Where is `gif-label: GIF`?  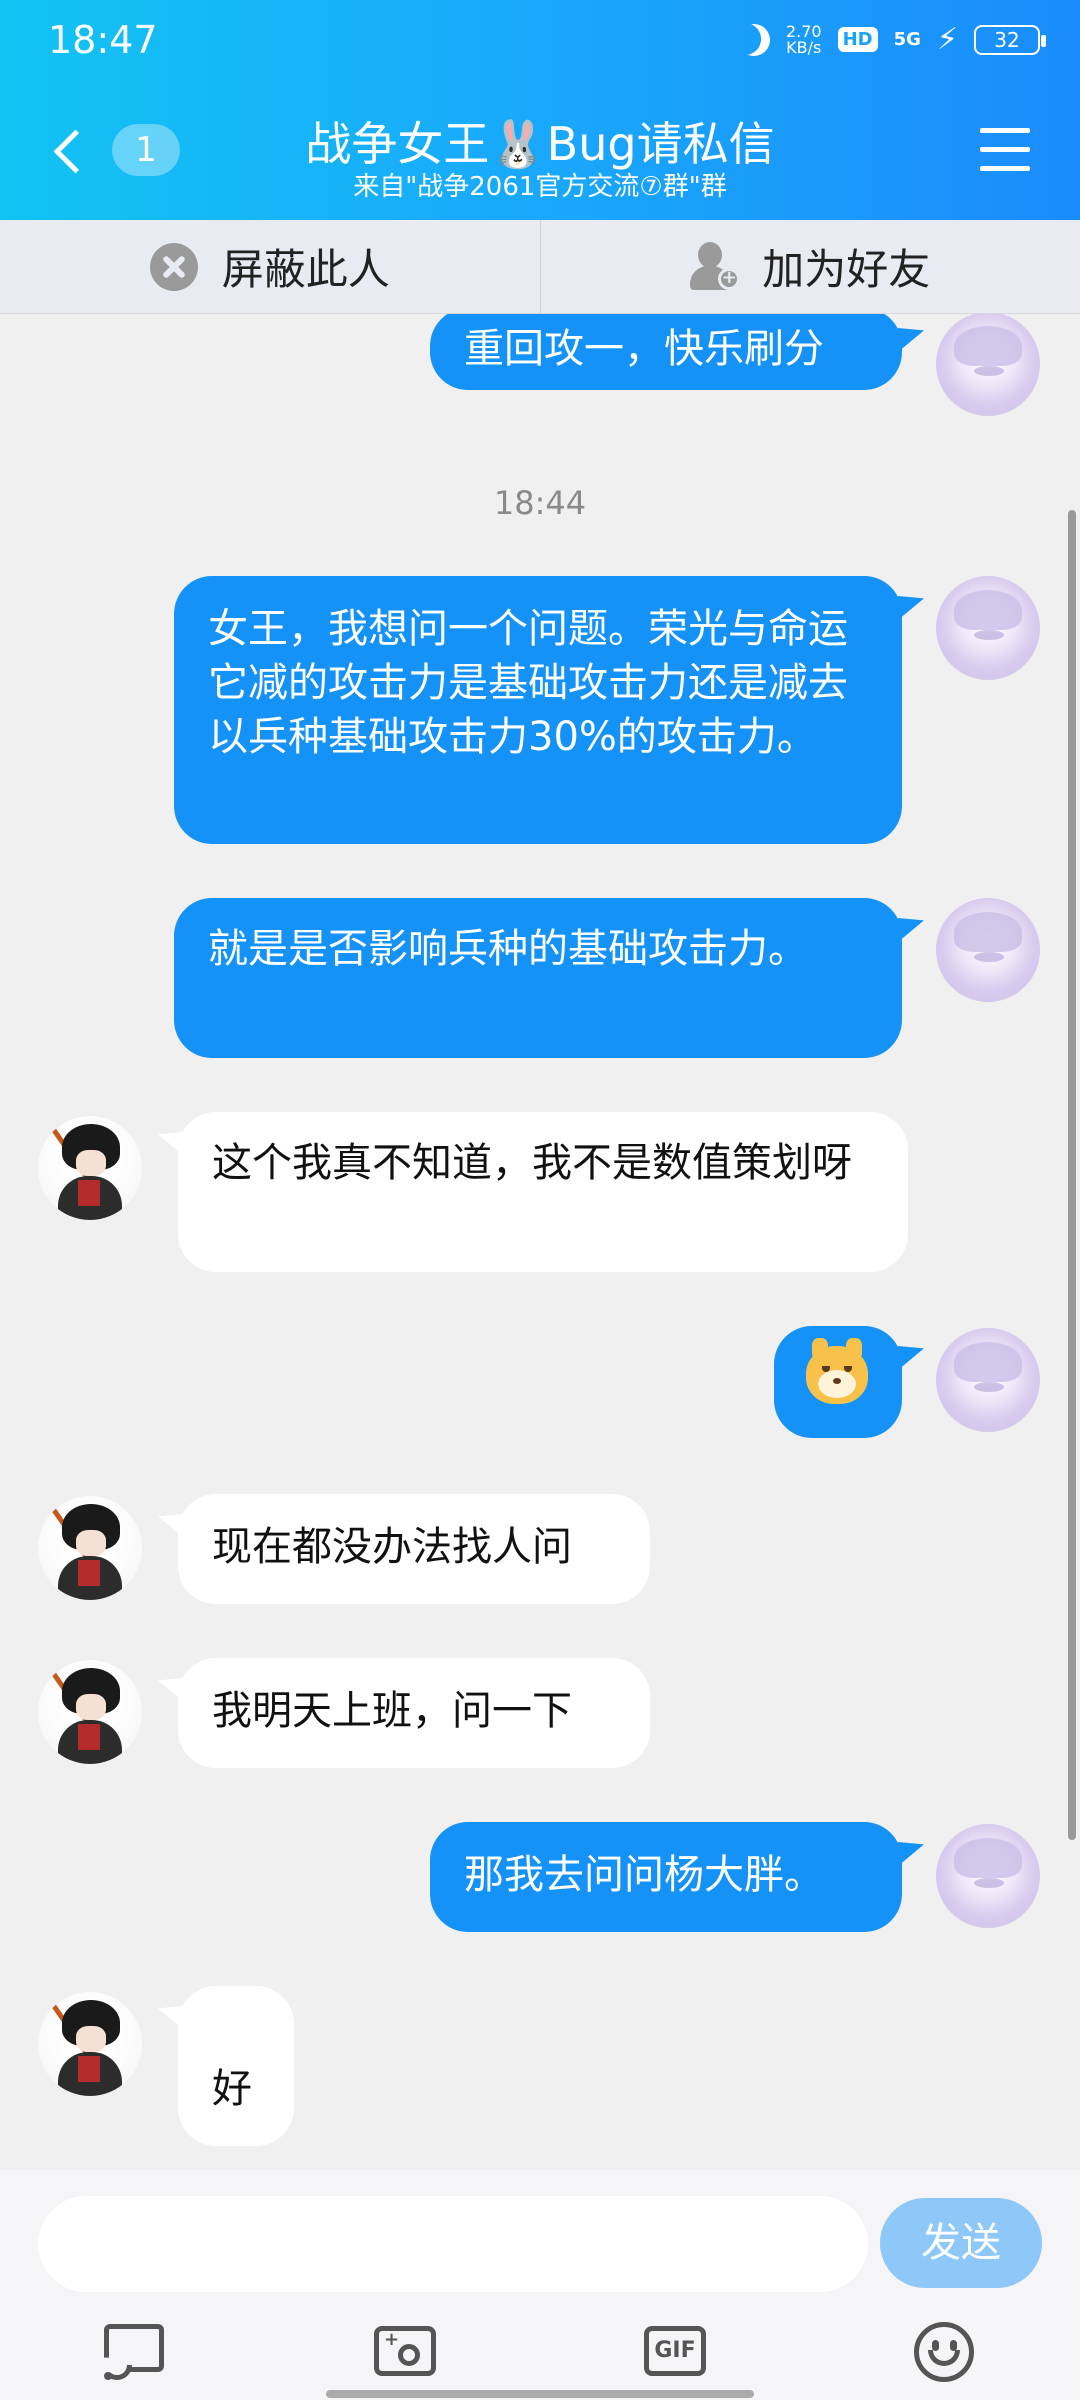
gif-label: GIF is located at coordinates (675, 2351).